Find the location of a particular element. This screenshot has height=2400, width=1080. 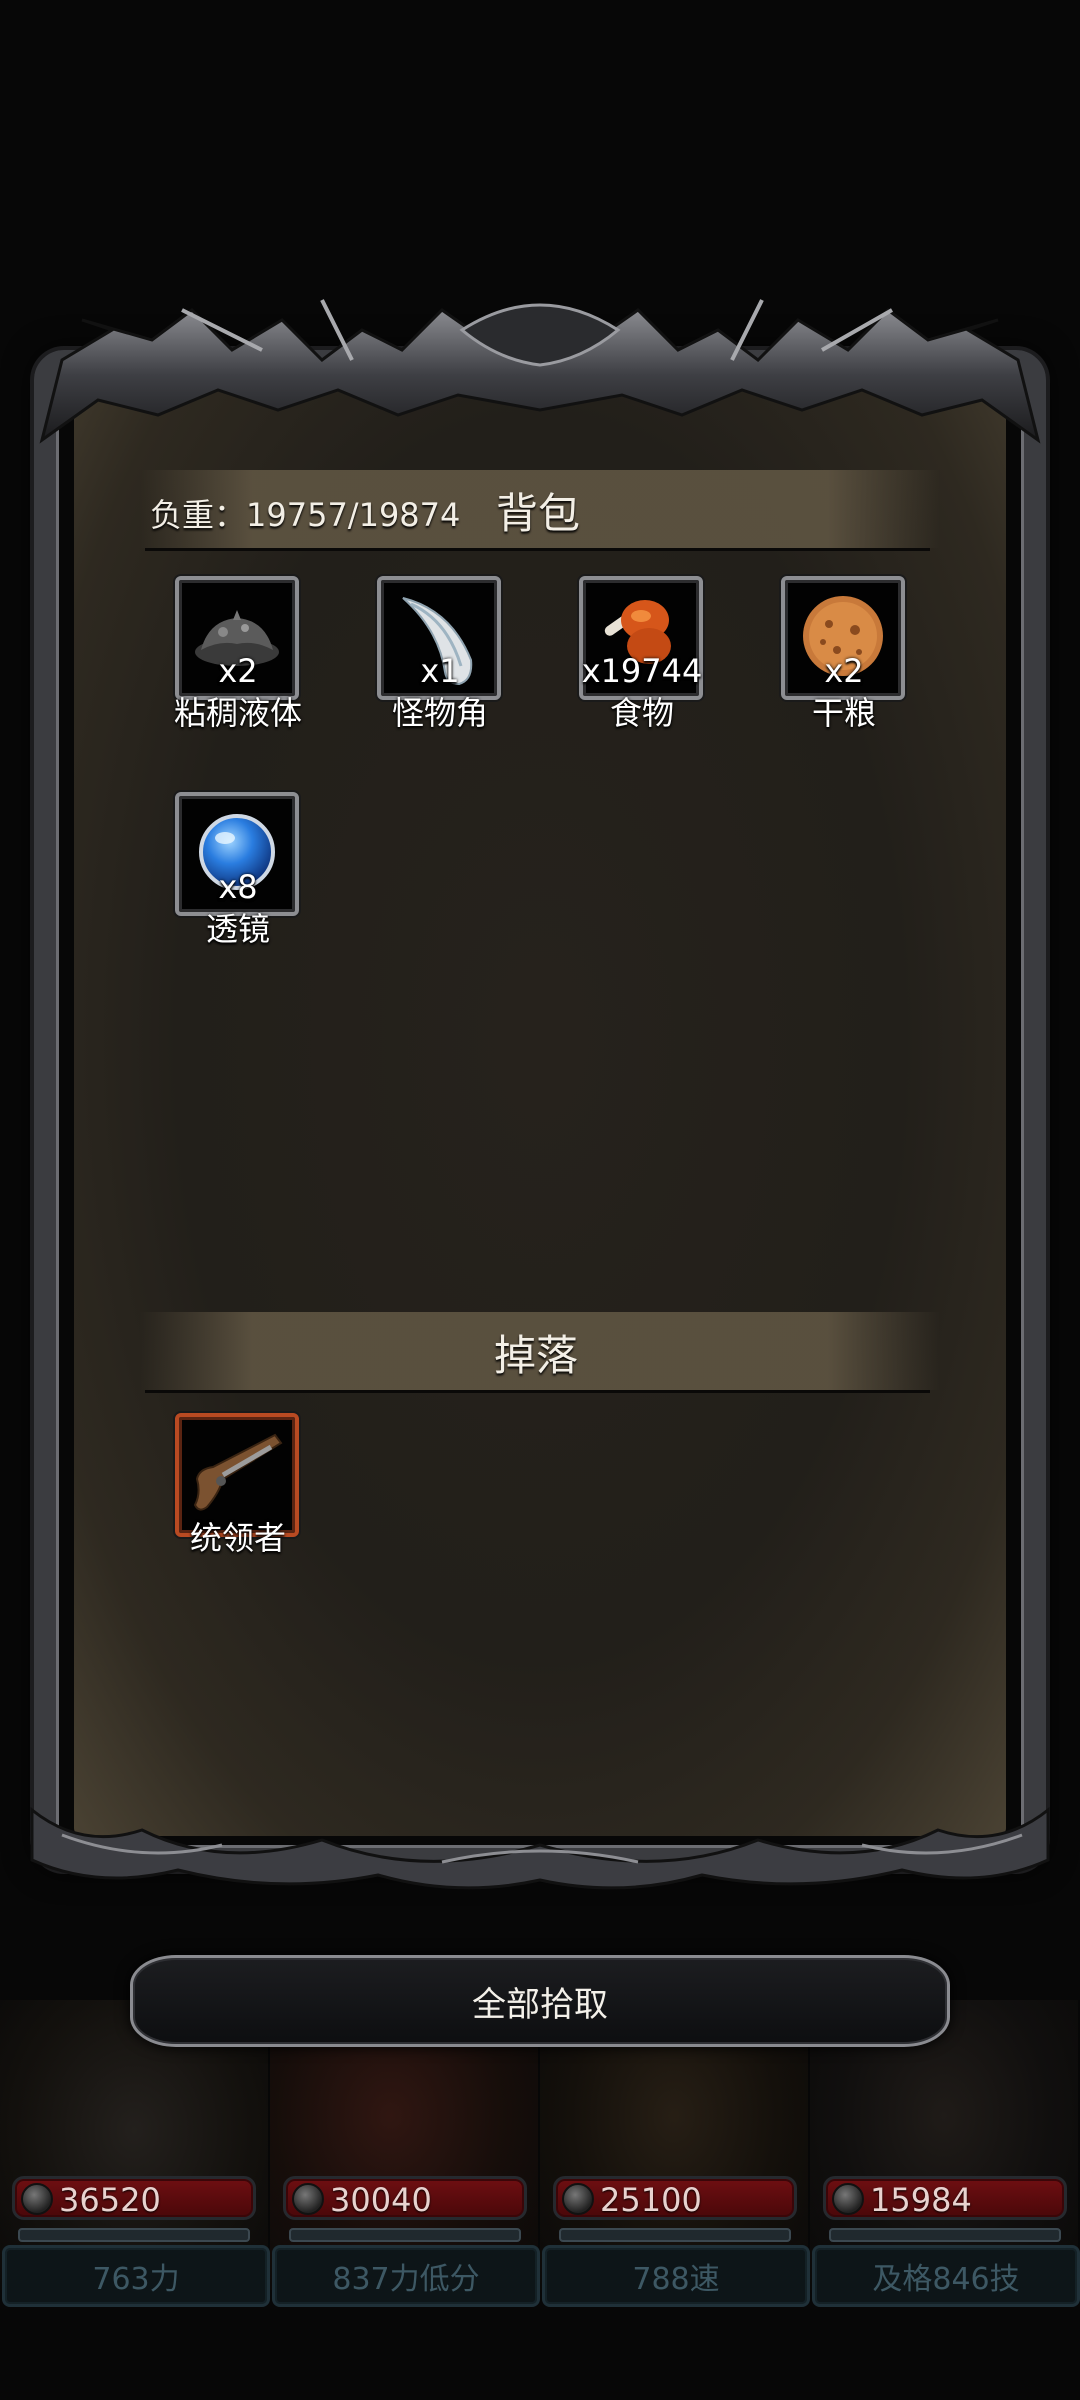

item-name: 统领者 is located at coordinates (237, 1538).